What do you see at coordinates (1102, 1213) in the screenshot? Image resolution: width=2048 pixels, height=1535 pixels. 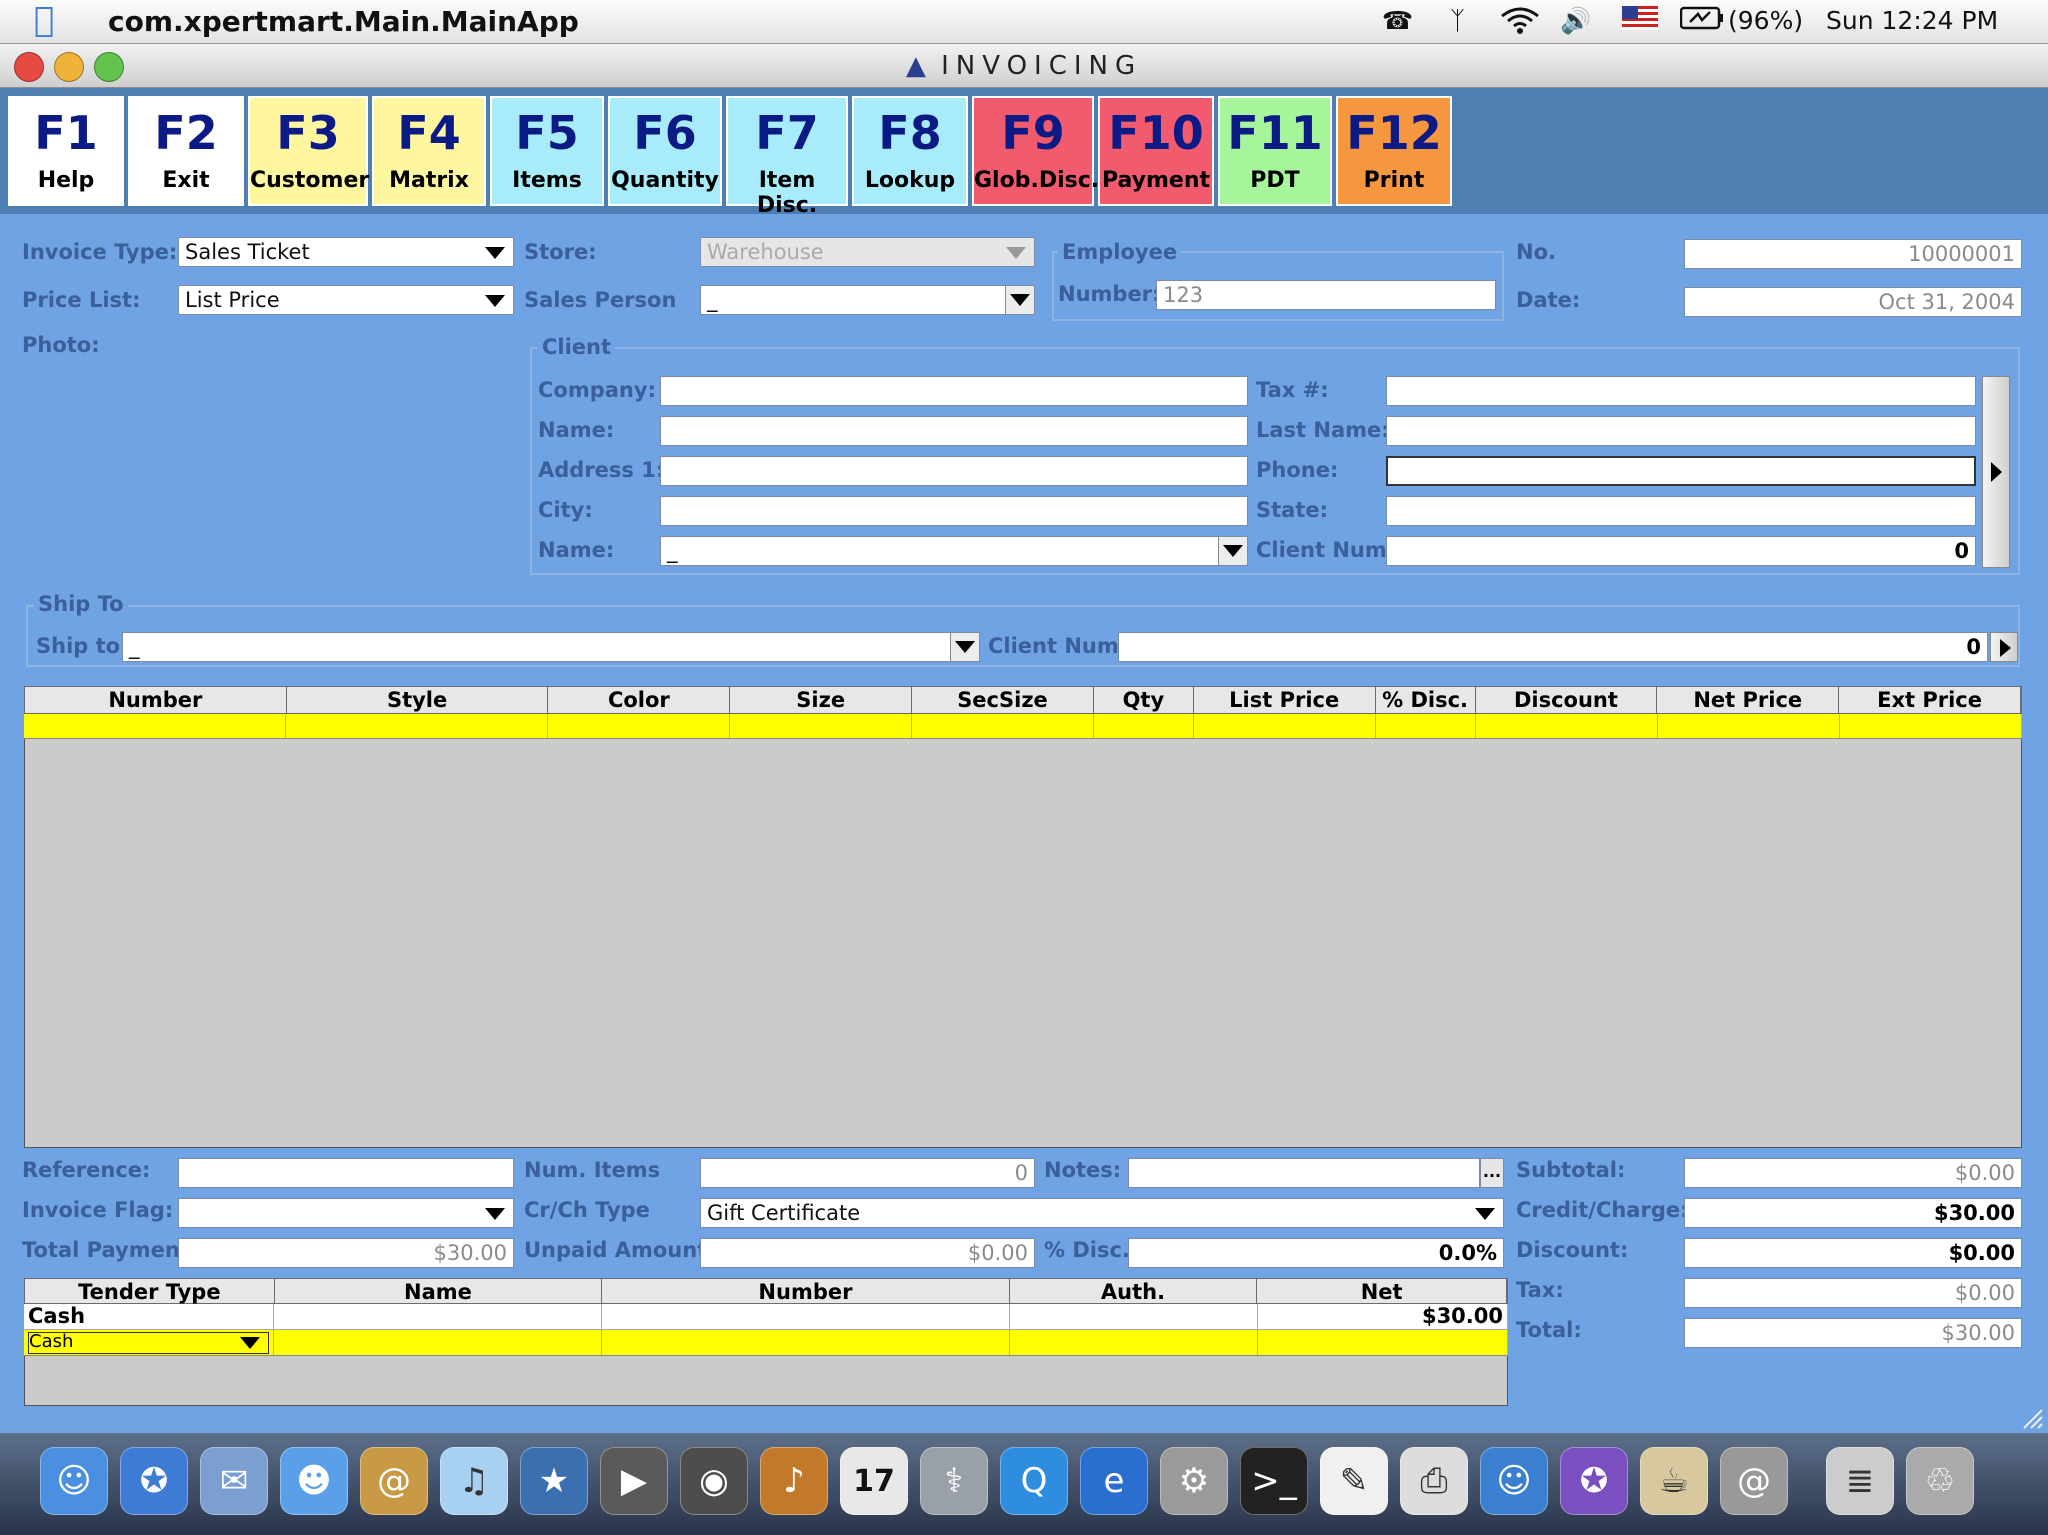 I see `crch-type-select: Gift Certificate` at bounding box center [1102, 1213].